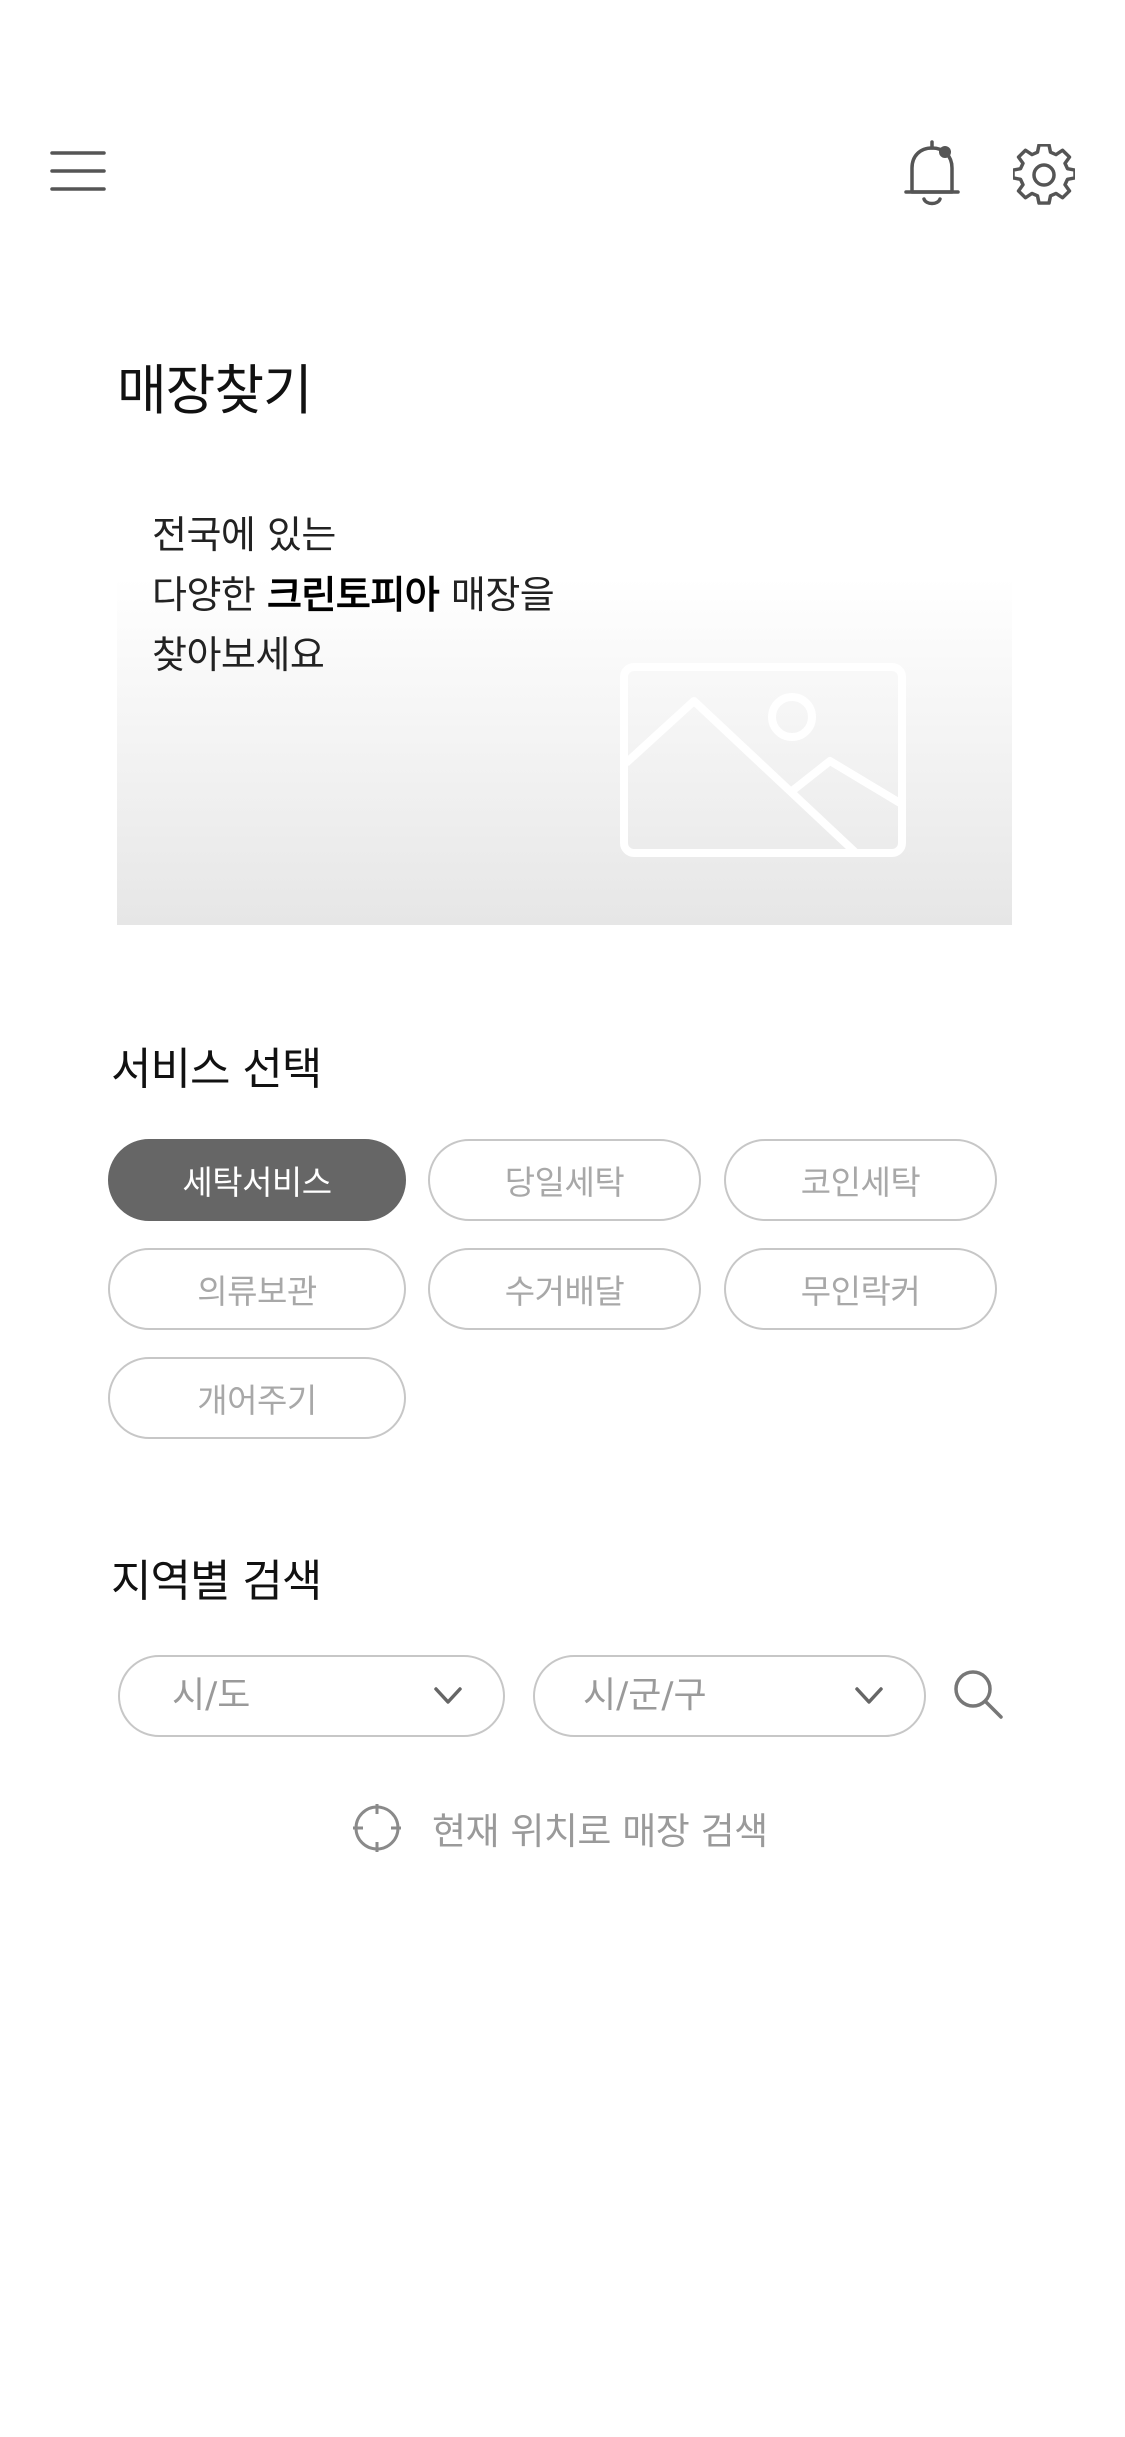 This screenshot has height=2437, width=1125. I want to click on search-icon, so click(978, 1694).